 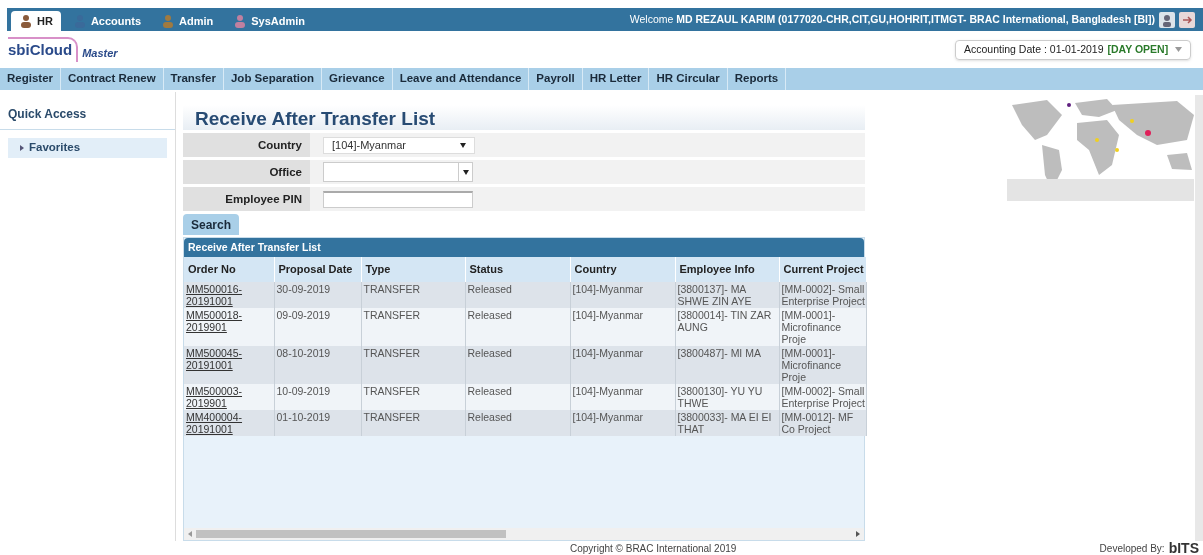 What do you see at coordinates (187, 21) in the screenshot?
I see `module-tab: Admin` at bounding box center [187, 21].